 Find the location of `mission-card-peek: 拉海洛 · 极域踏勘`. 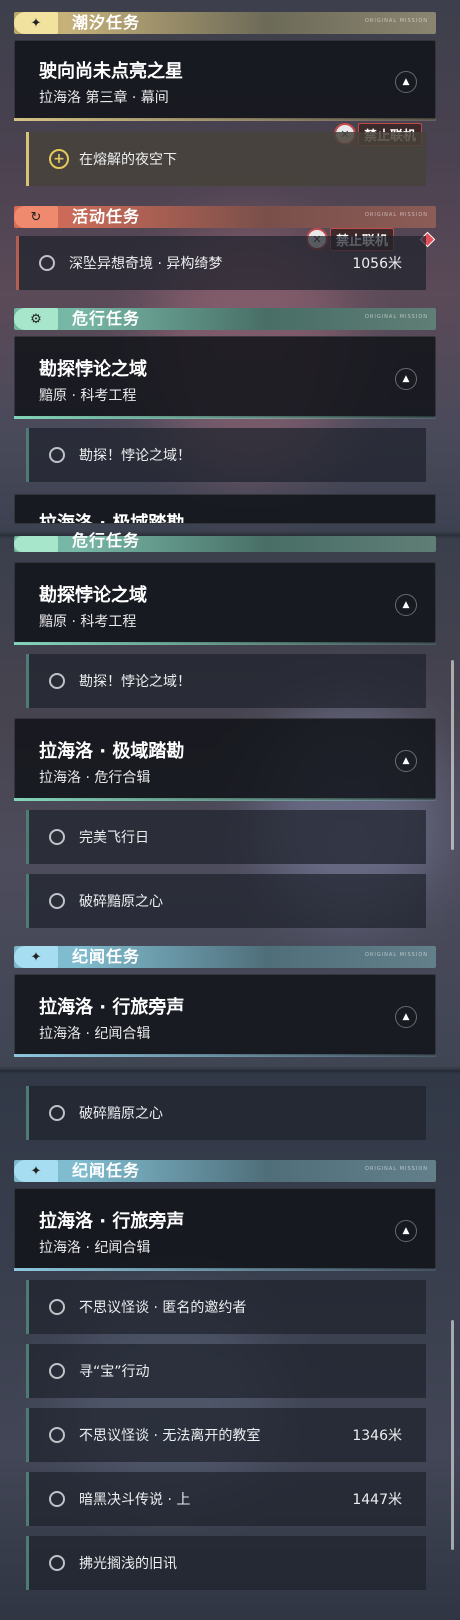

mission-card-peek: 拉海洛 · 极域踏勘 is located at coordinates (225, 509).